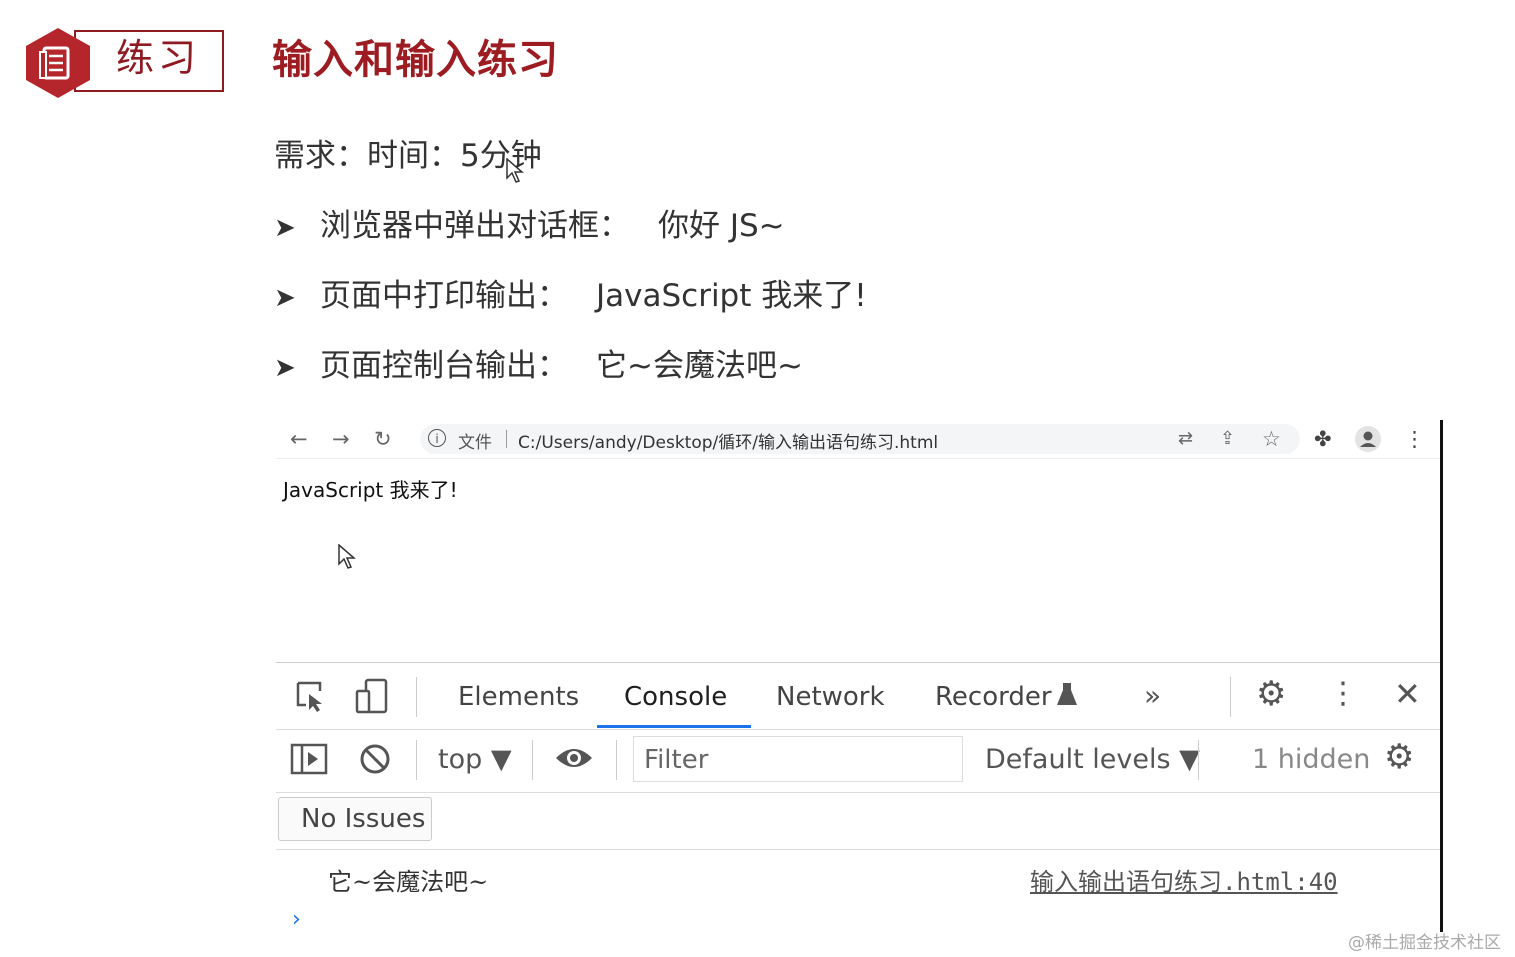 This screenshot has width=1515, height=957. What do you see at coordinates (299, 439) in the screenshot?
I see `back-icon: ←` at bounding box center [299, 439].